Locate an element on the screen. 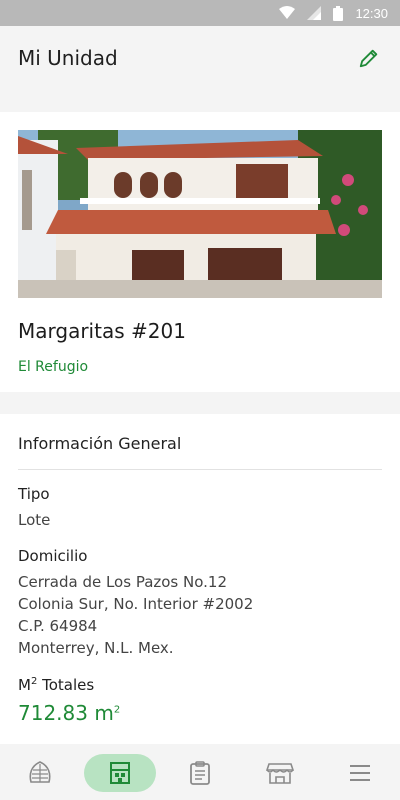  nav-item-unit is located at coordinates (120, 773).